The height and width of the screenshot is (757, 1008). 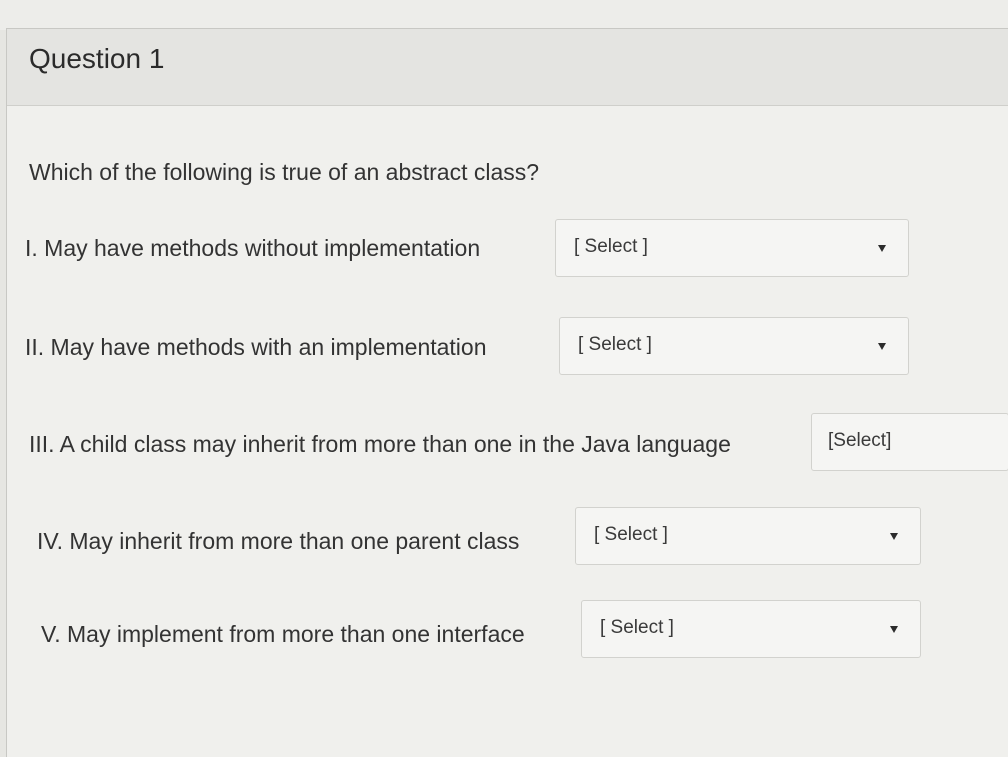 I want to click on question-title: Question 1, so click(x=97, y=58).